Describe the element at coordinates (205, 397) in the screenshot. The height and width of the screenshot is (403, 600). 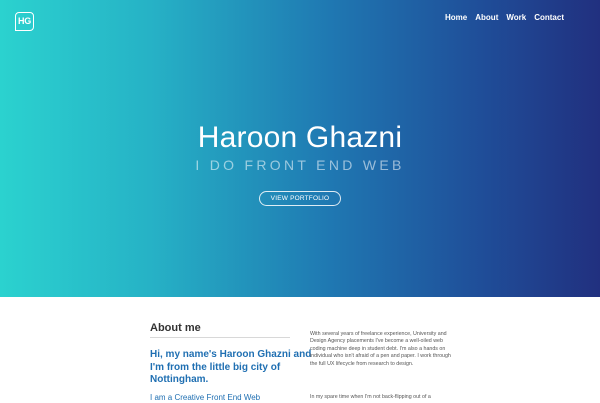
I see `about-subheading: I am a Creative Front End Web` at that location.